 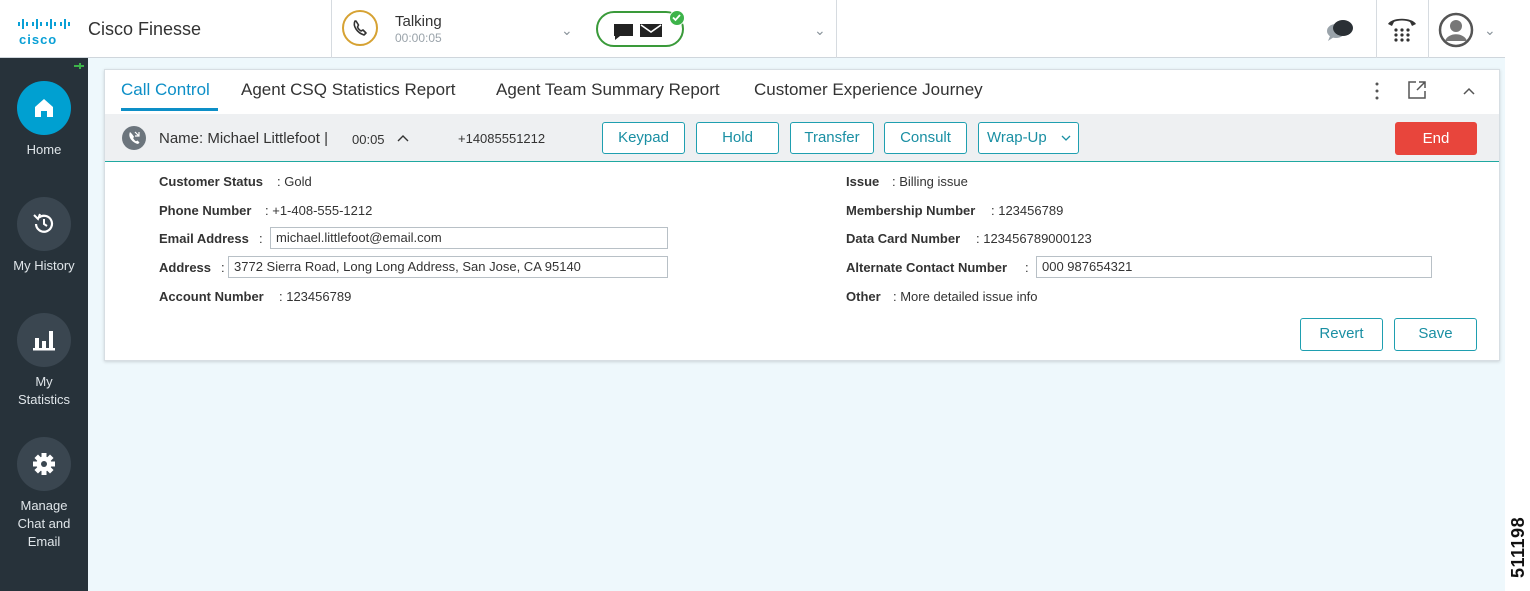 I want to click on wrap-up-button: Wrap-Up, so click(x=1028, y=138).